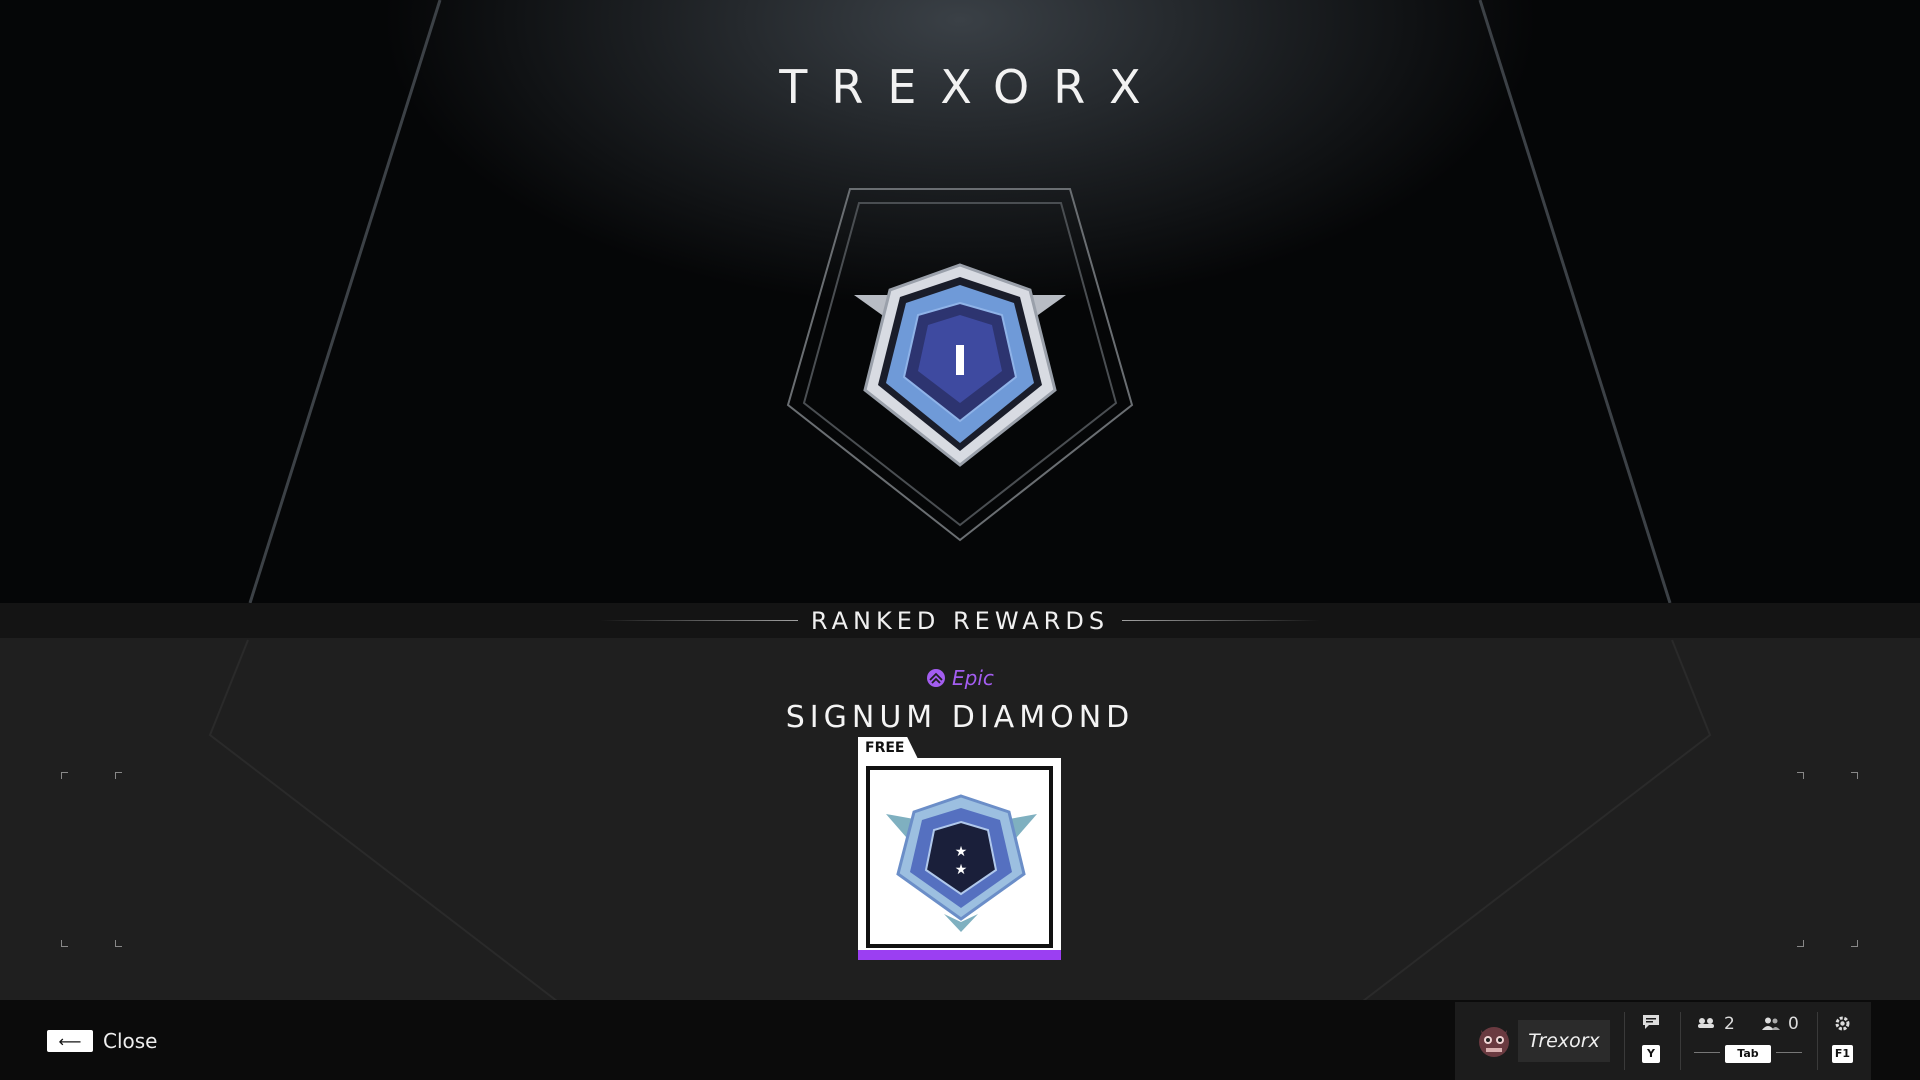  I want to click on rarity-label: Epic, so click(960, 678).